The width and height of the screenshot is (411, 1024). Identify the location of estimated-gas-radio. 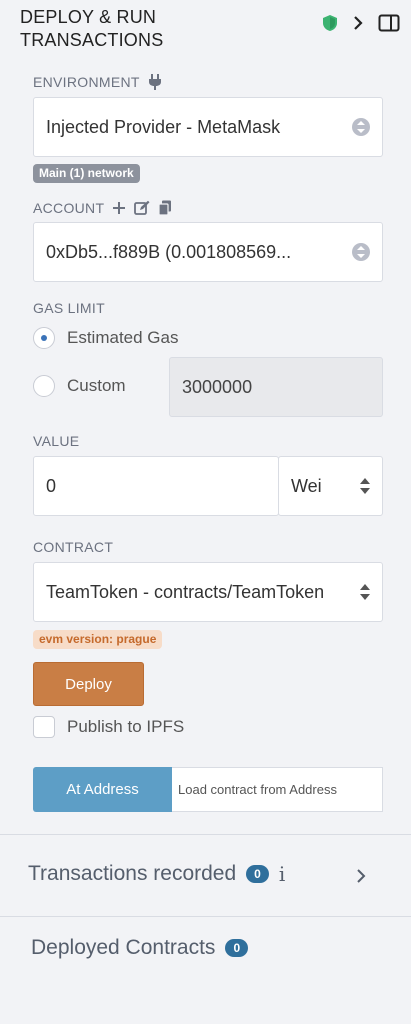
(44, 338).